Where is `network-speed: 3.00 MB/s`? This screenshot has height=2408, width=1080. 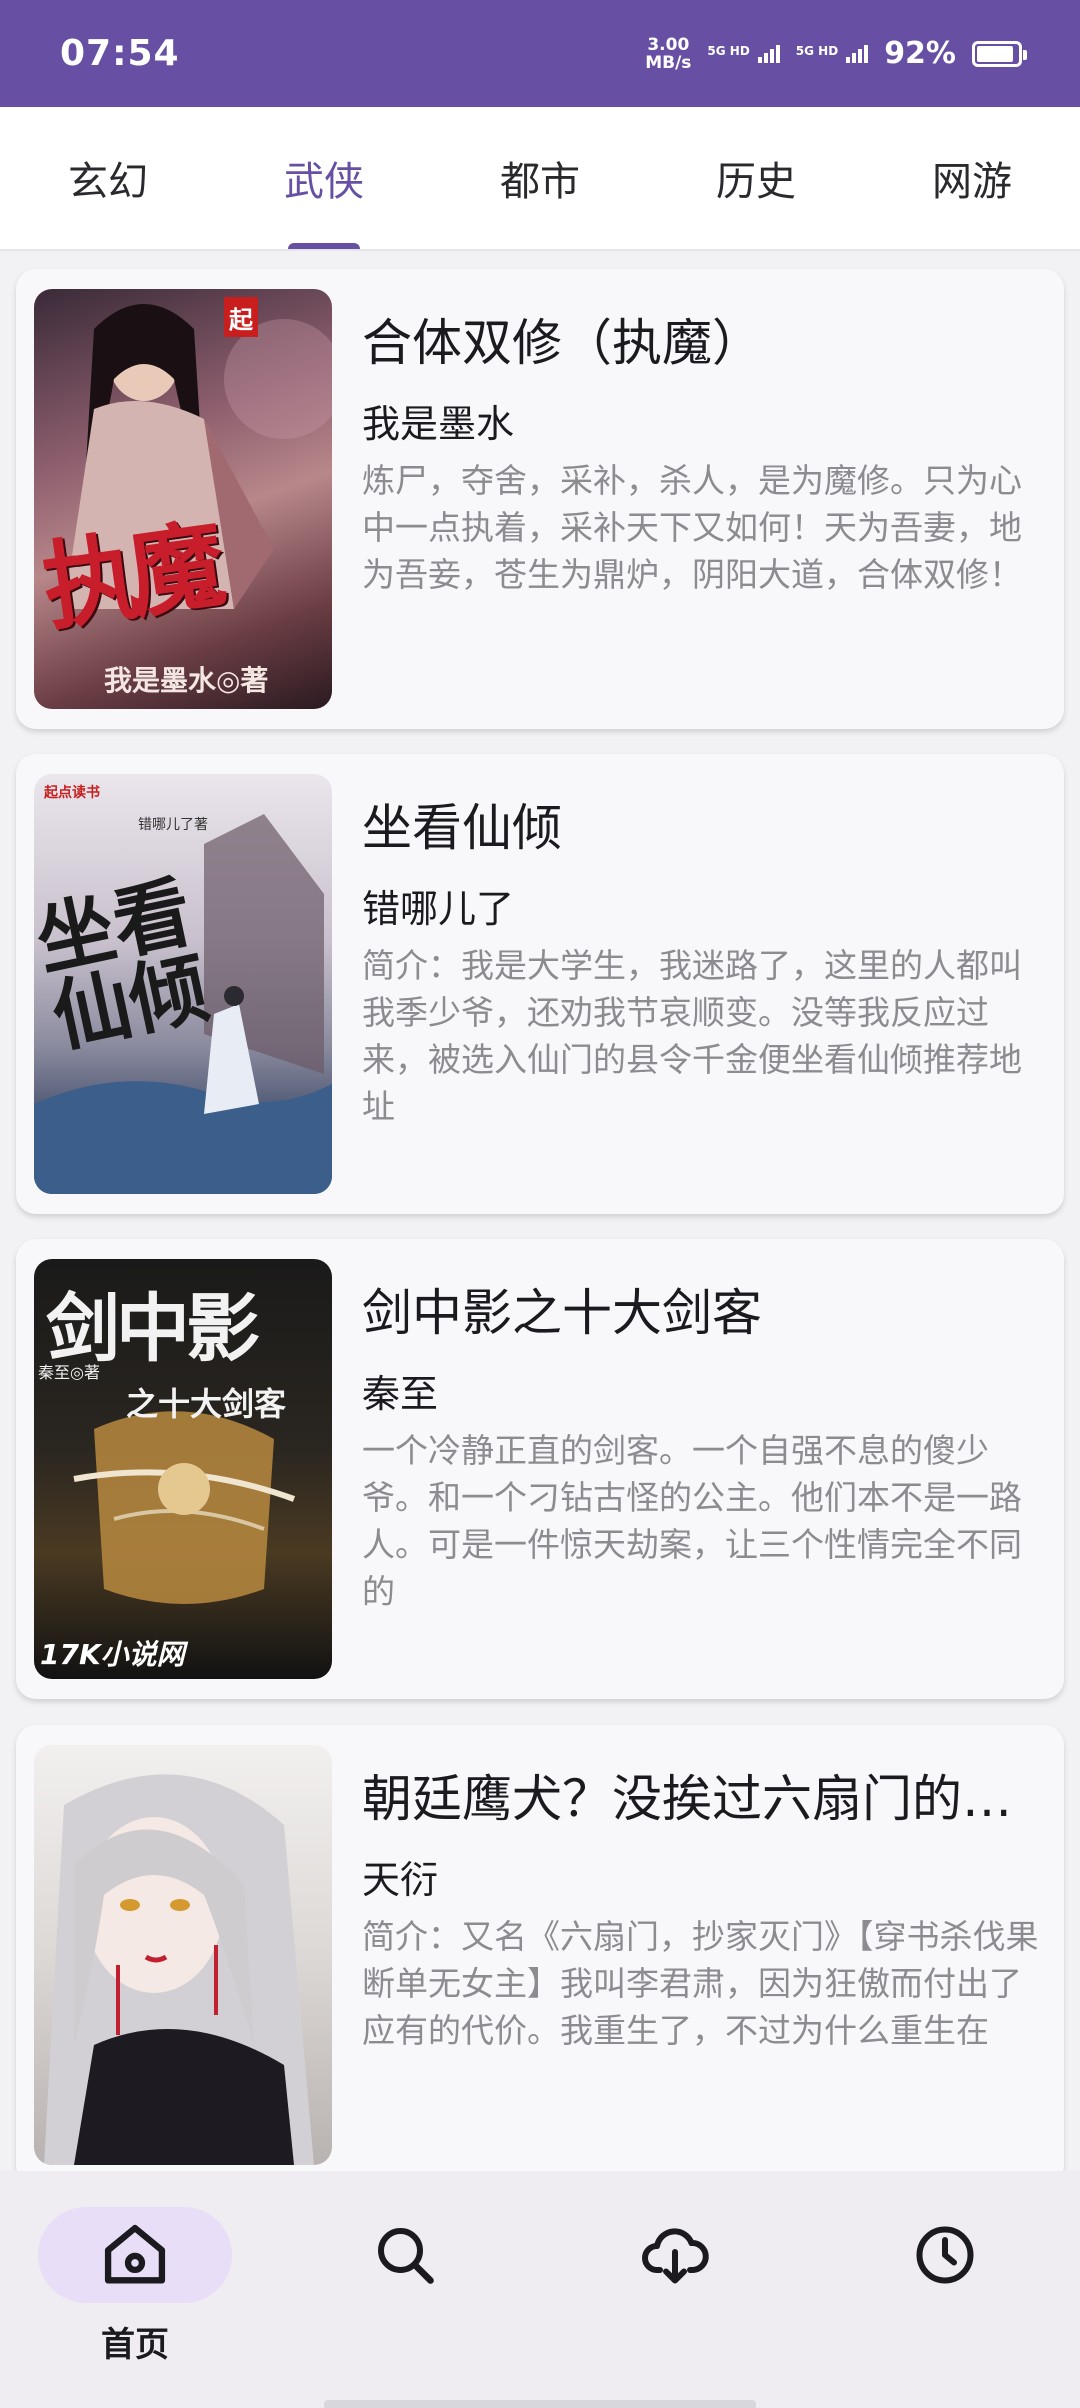
network-speed: 3.00 MB/s is located at coordinates (668, 54).